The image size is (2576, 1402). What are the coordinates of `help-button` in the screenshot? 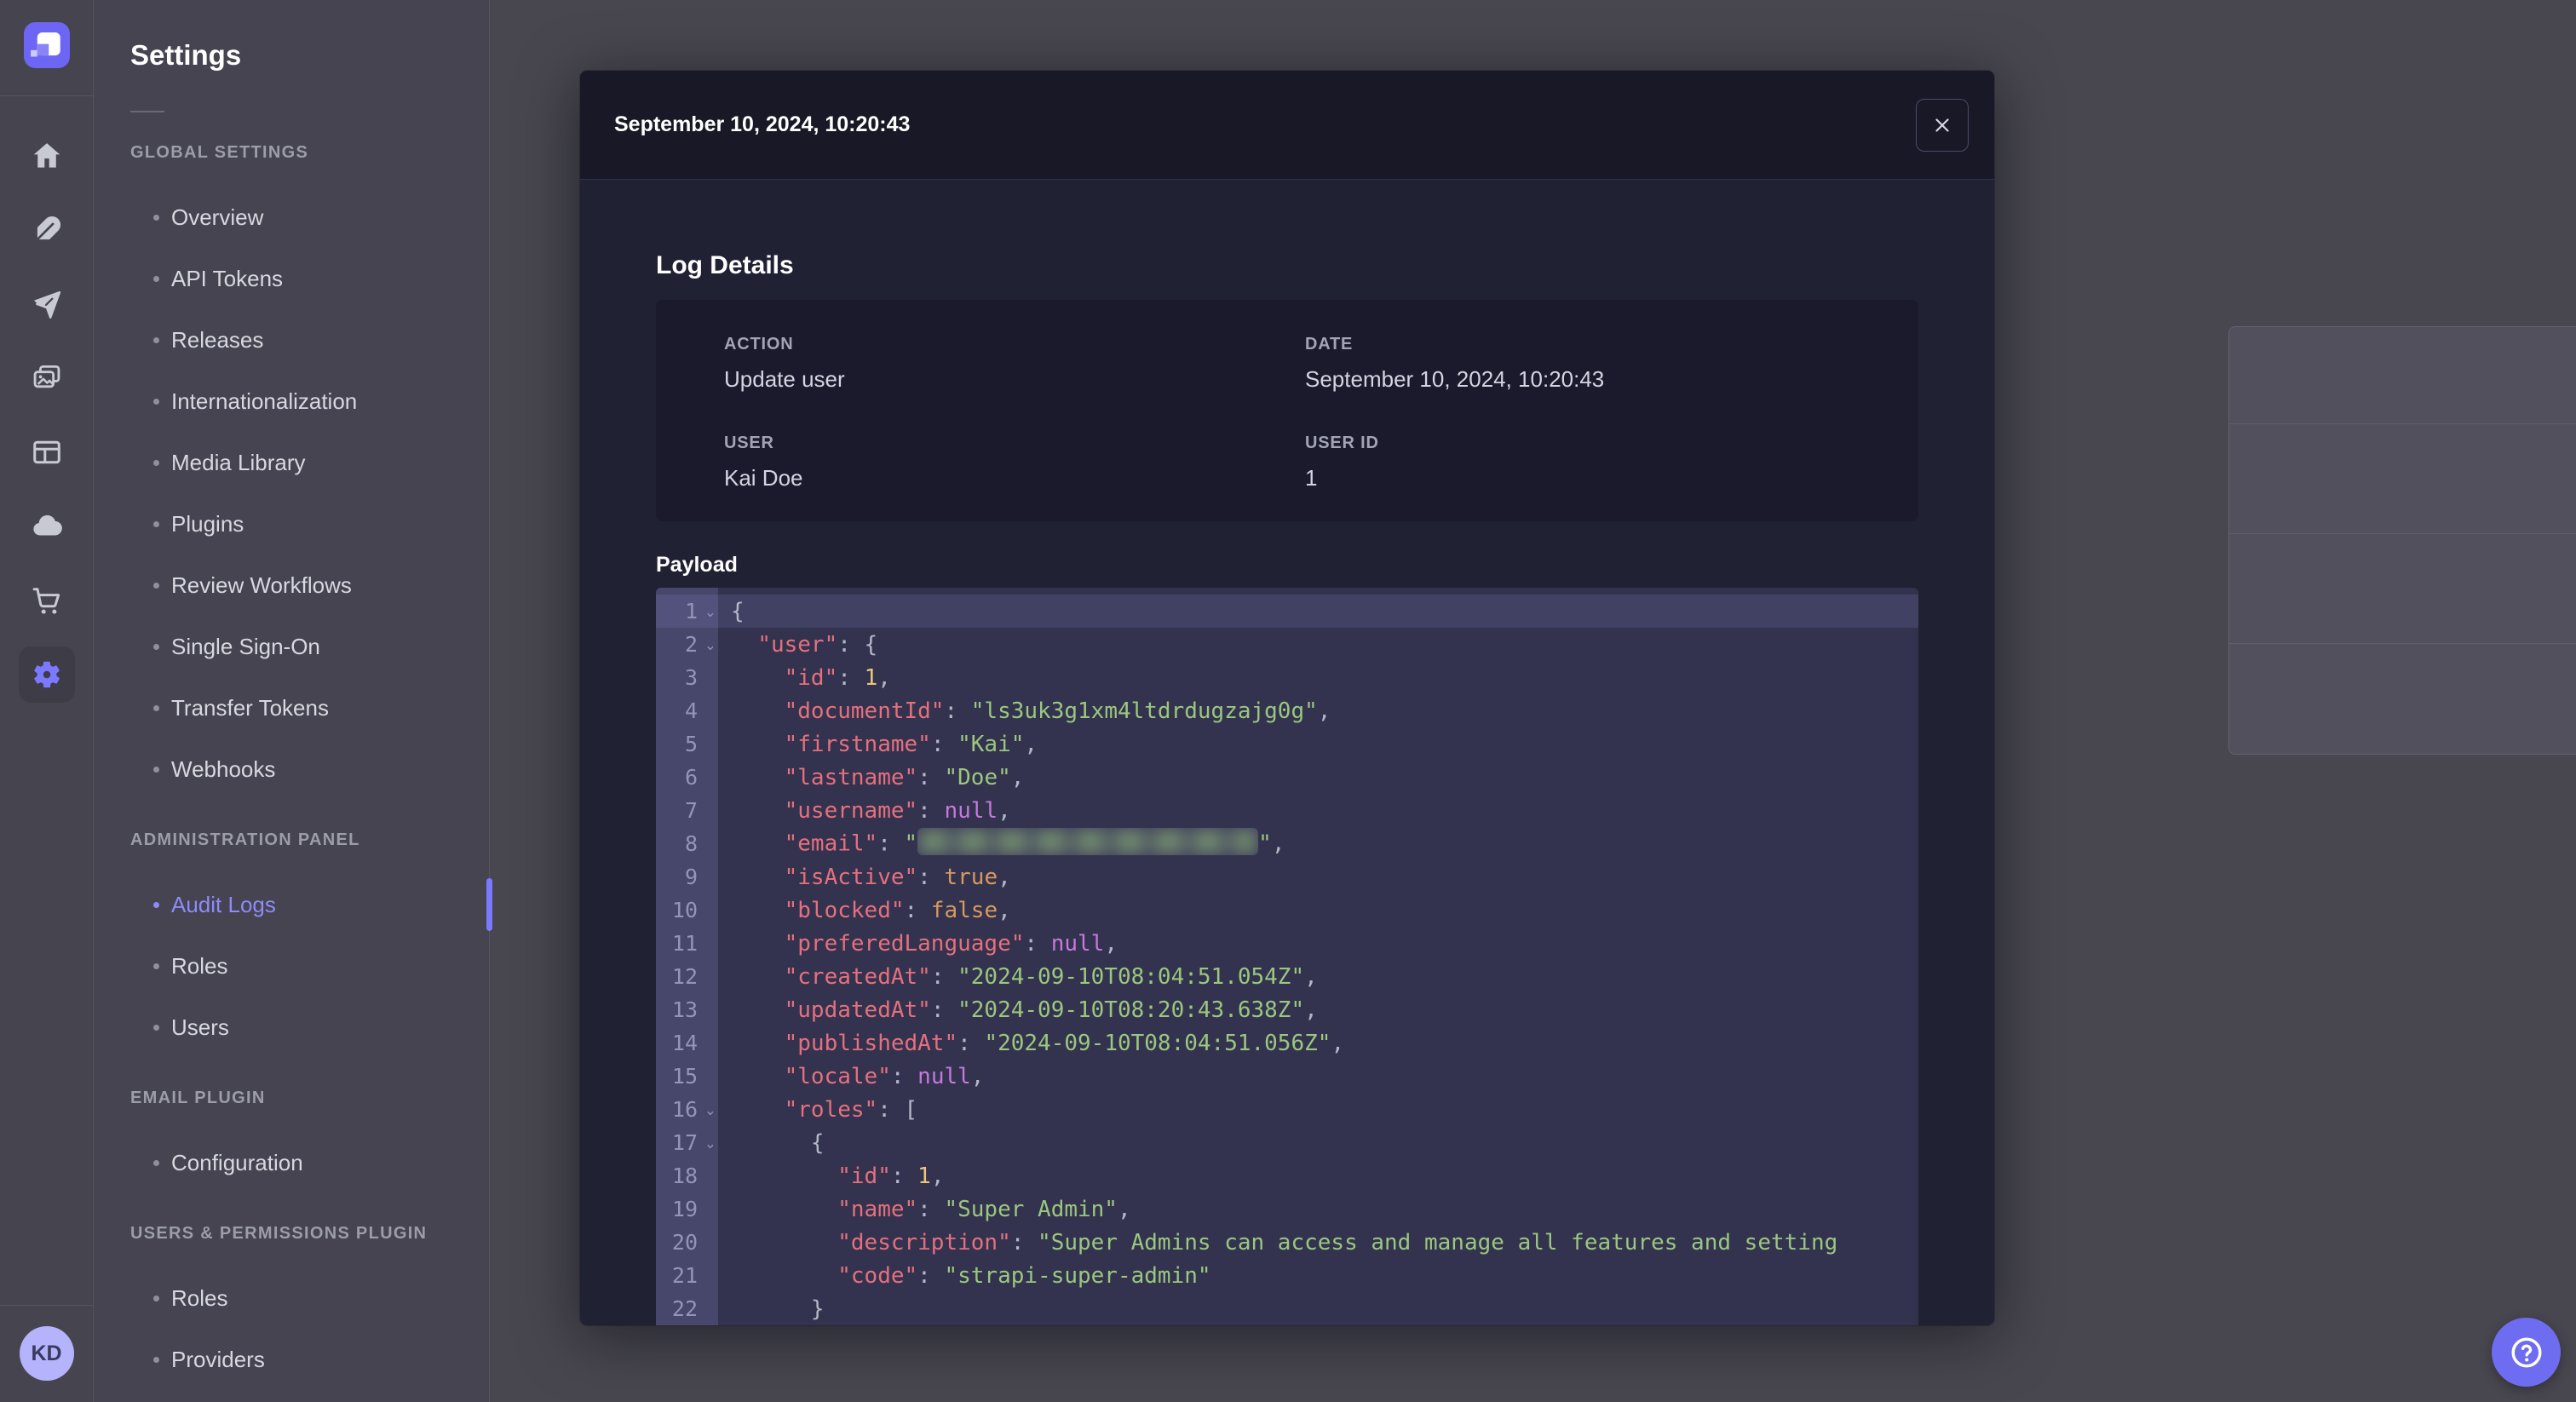 It's located at (2527, 1352).